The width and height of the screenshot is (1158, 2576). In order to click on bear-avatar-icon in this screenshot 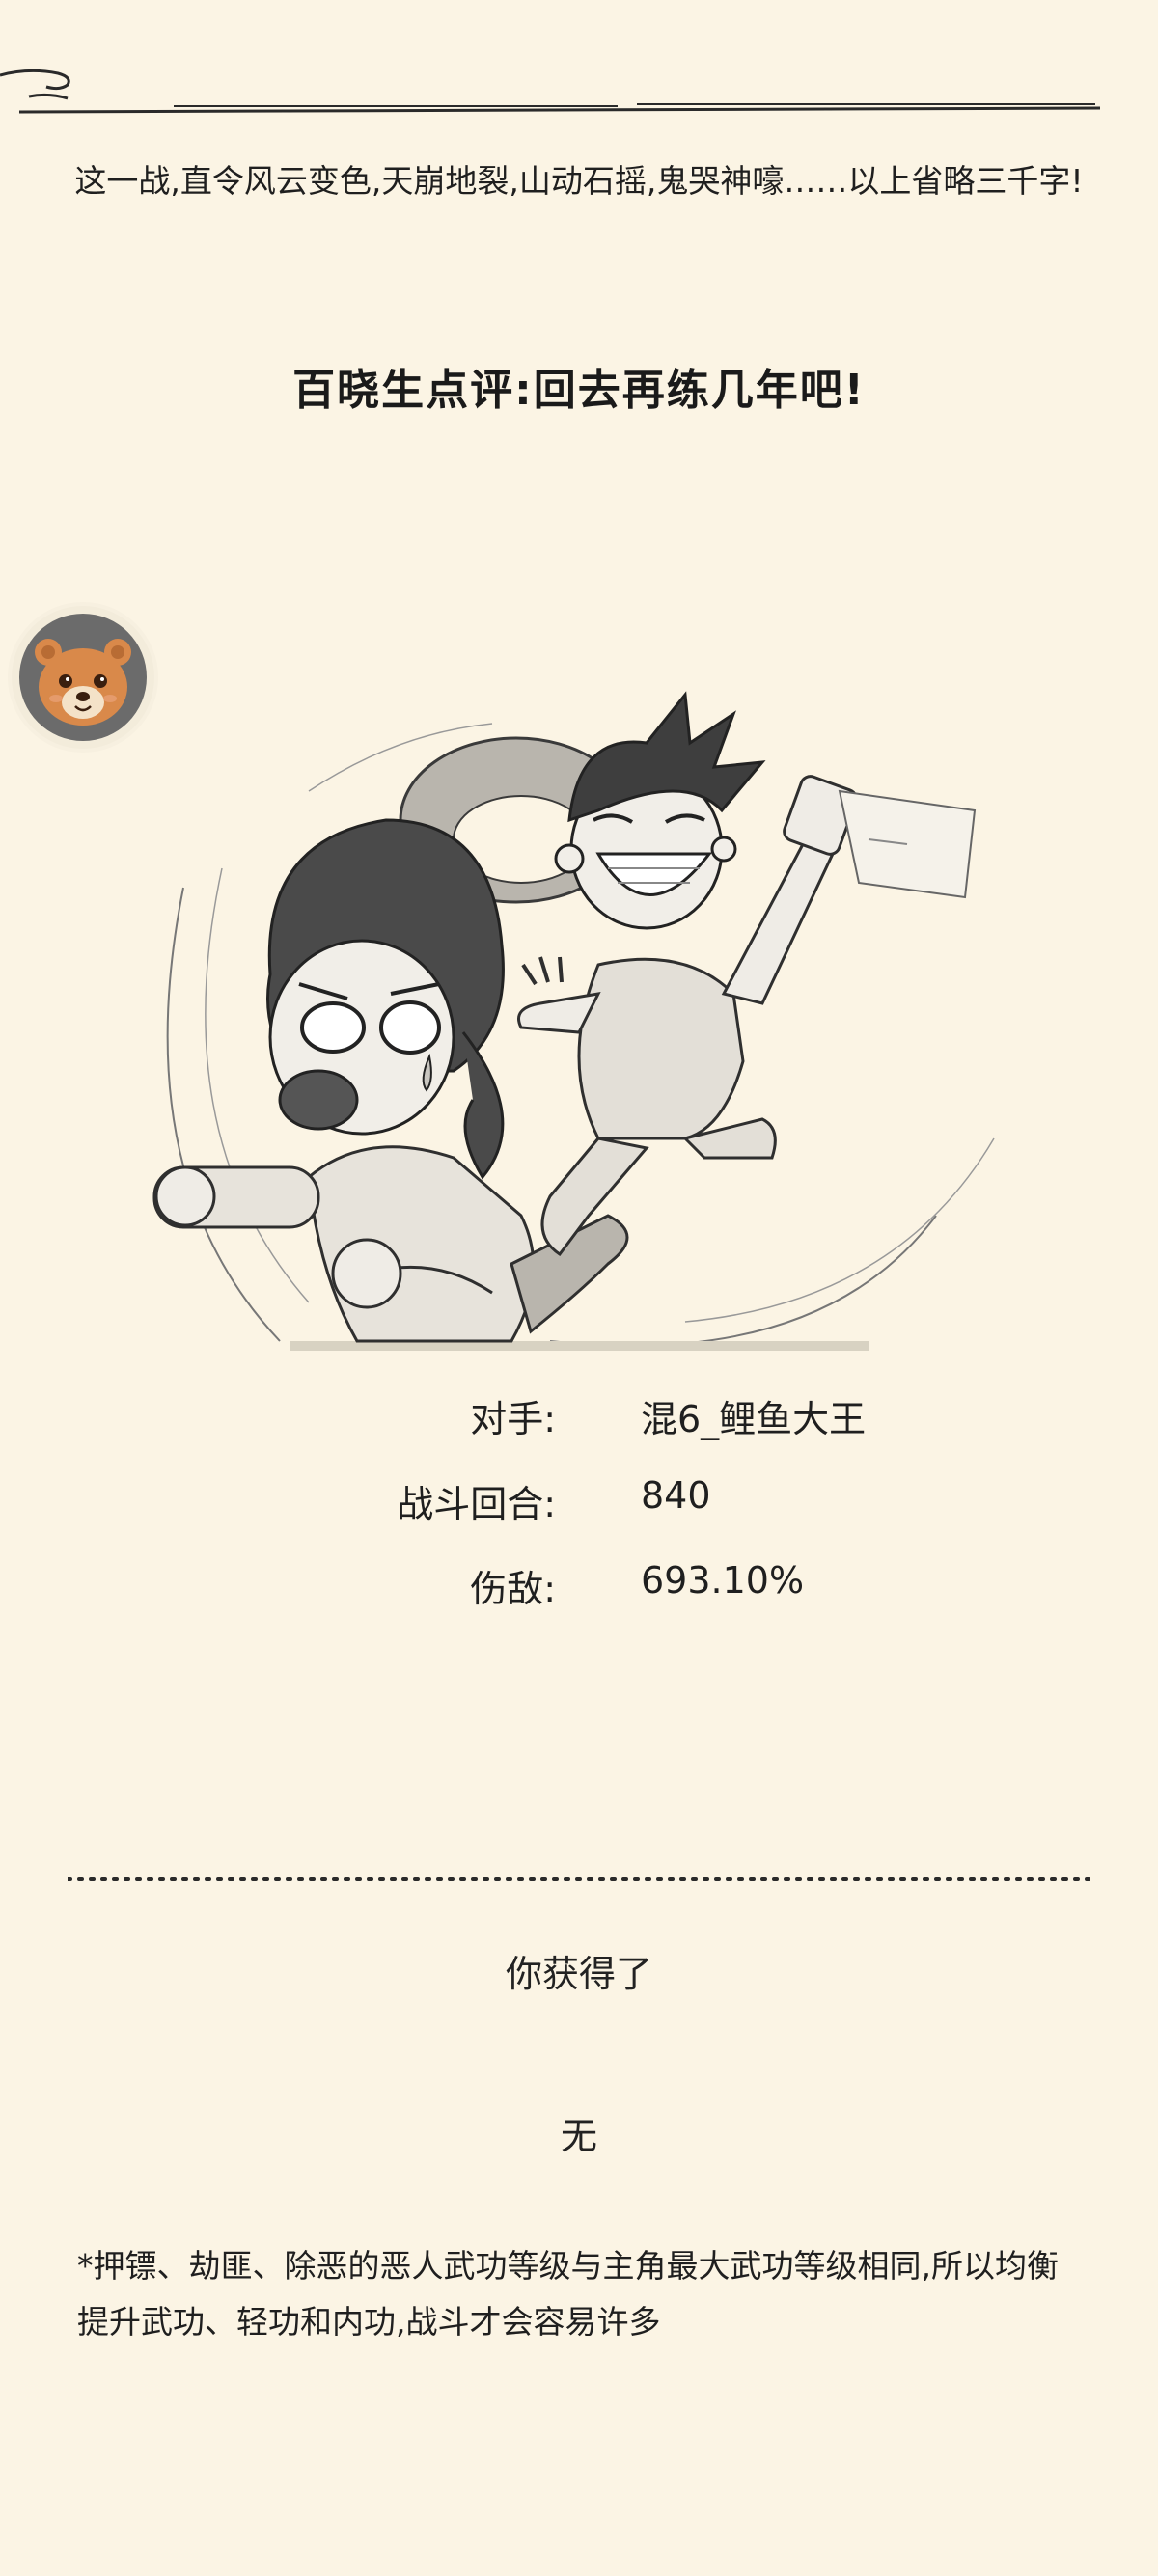, I will do `click(83, 677)`.